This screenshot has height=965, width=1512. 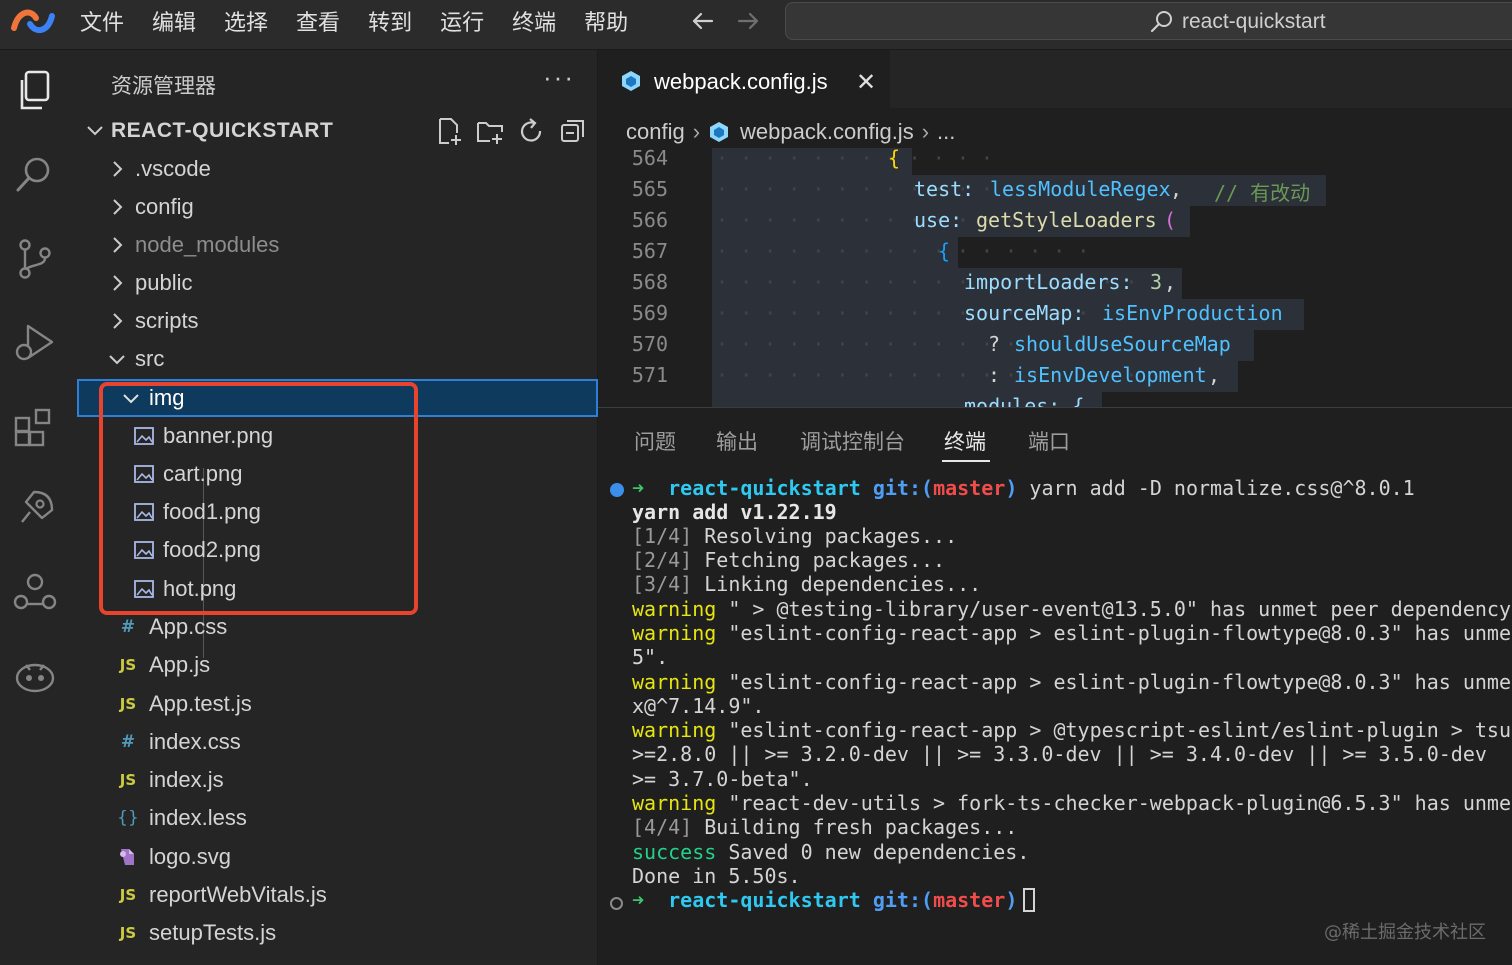 I want to click on chevron-down-icon, so click(x=117, y=360).